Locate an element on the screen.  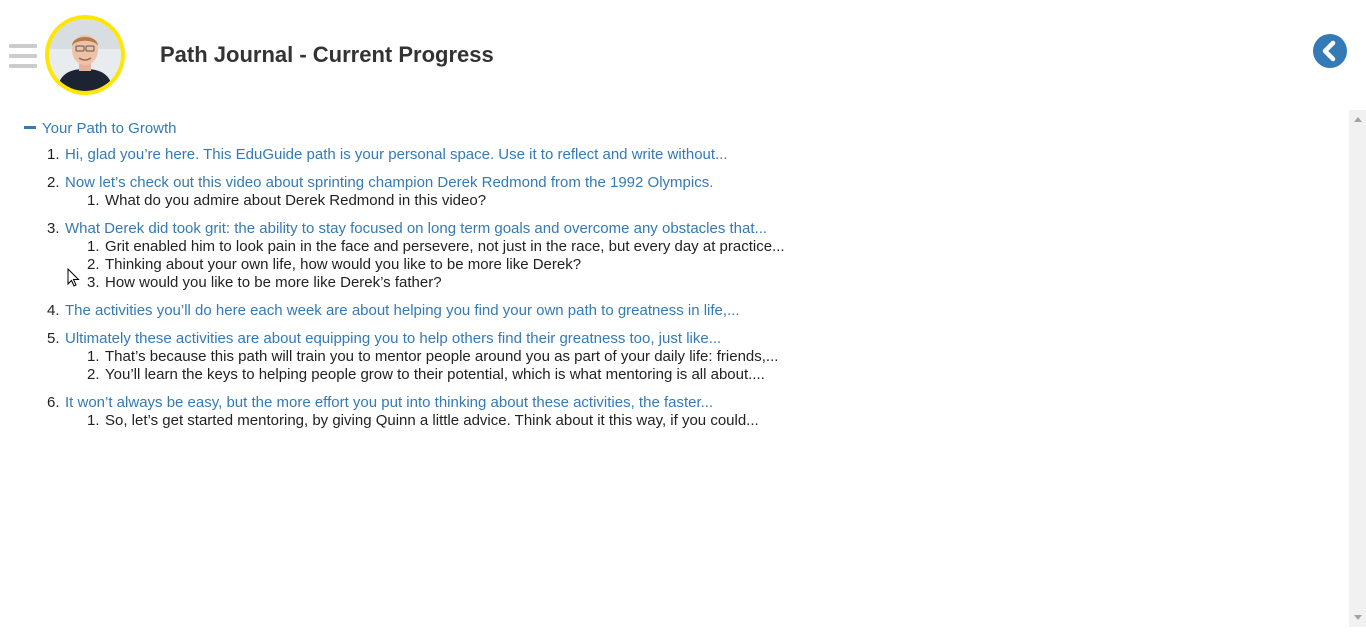
item-number: 6. is located at coordinates (53, 402).